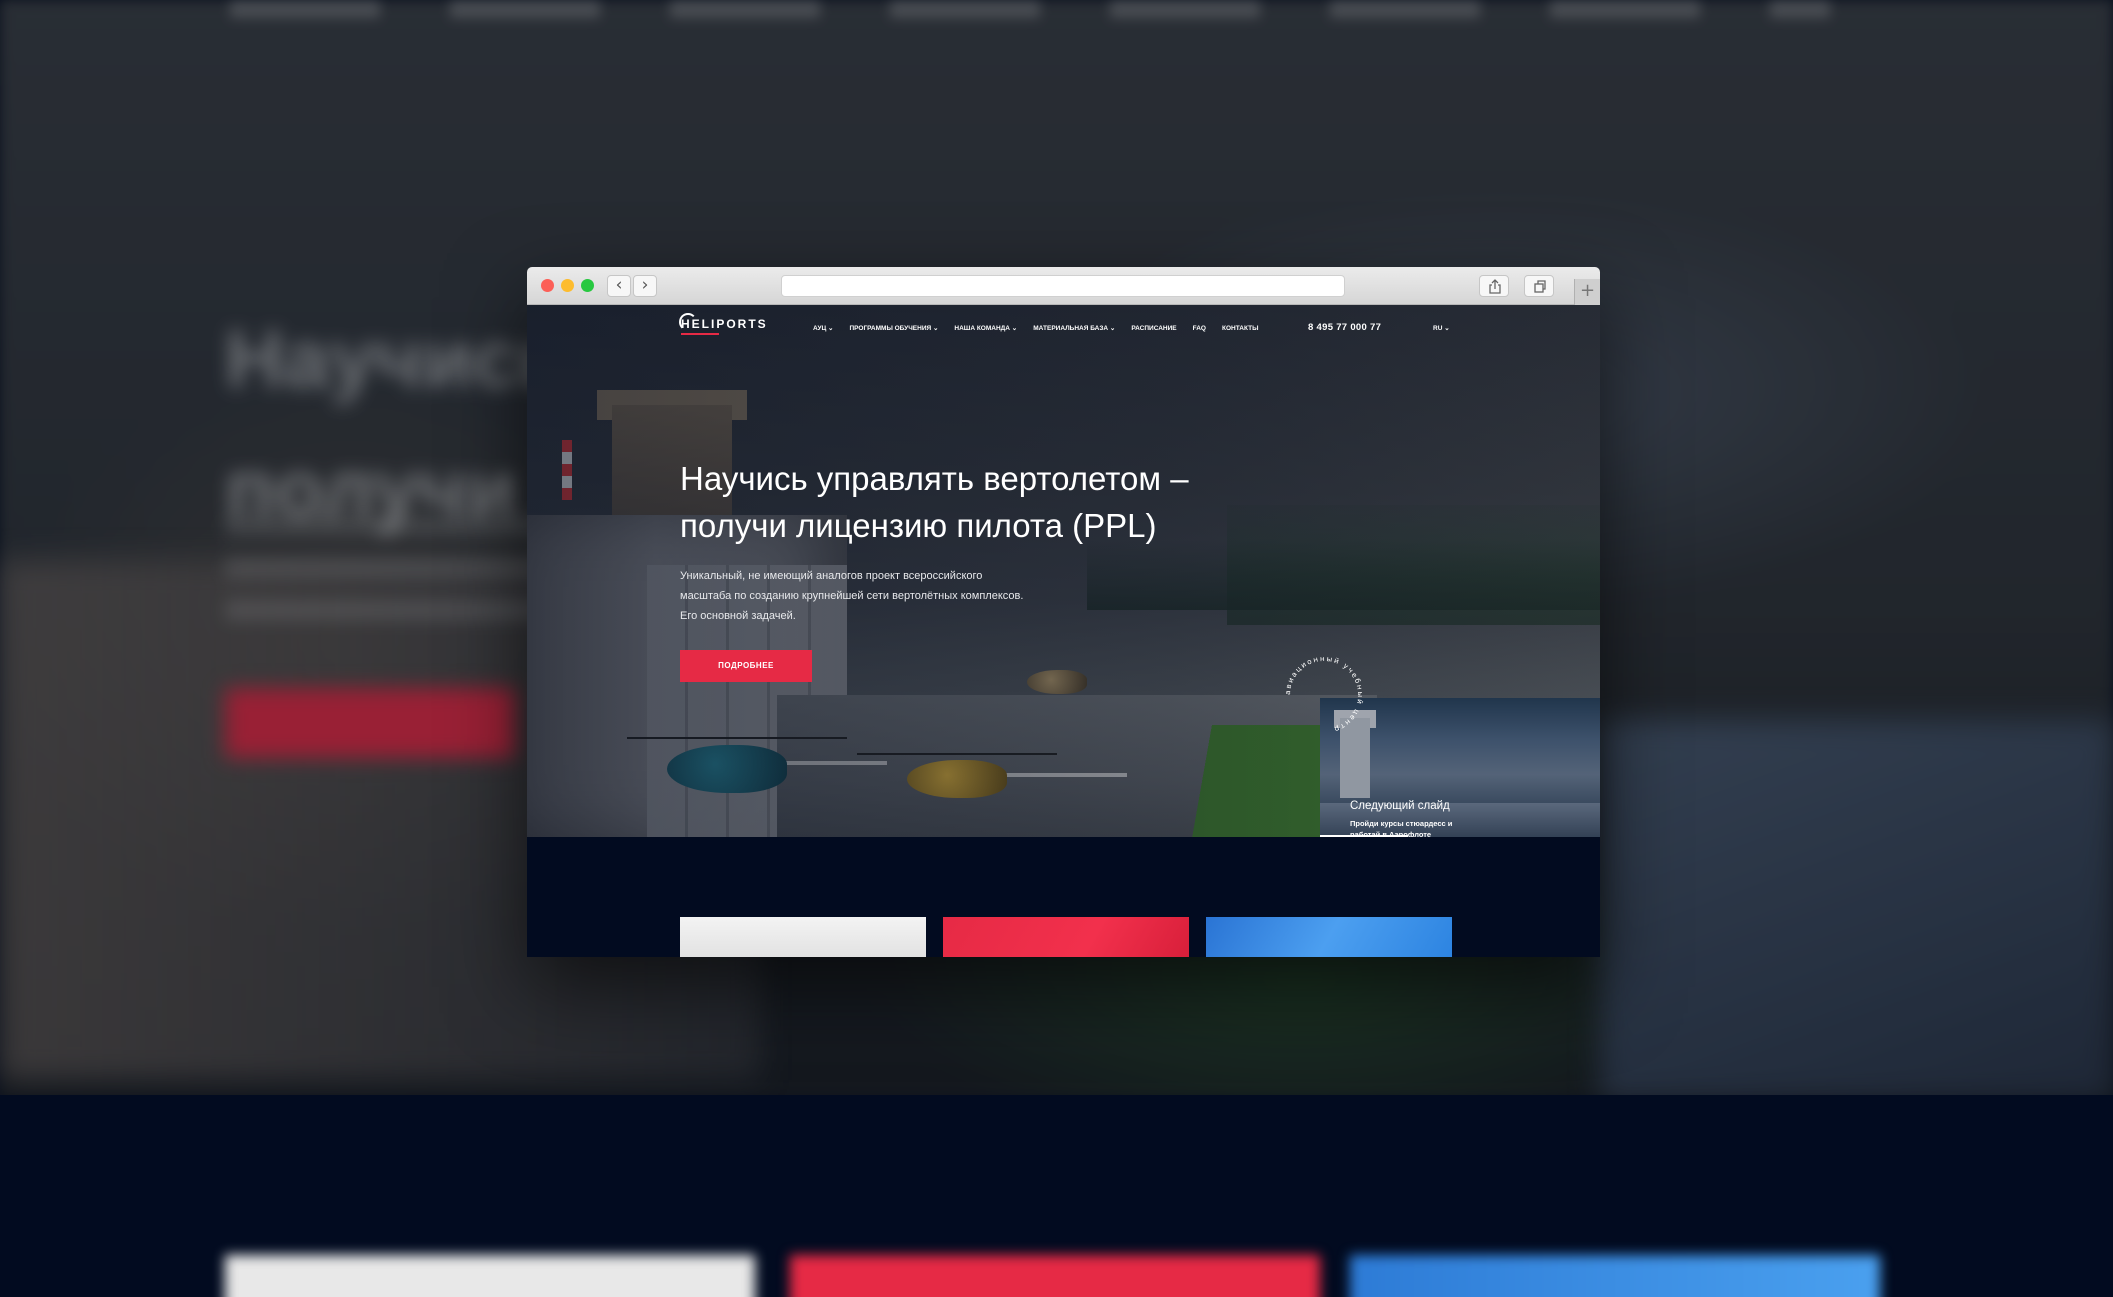 Image resolution: width=2113 pixels, height=1297 pixels. I want to click on badge-text: авиационный учебный центр, so click(1323, 694).